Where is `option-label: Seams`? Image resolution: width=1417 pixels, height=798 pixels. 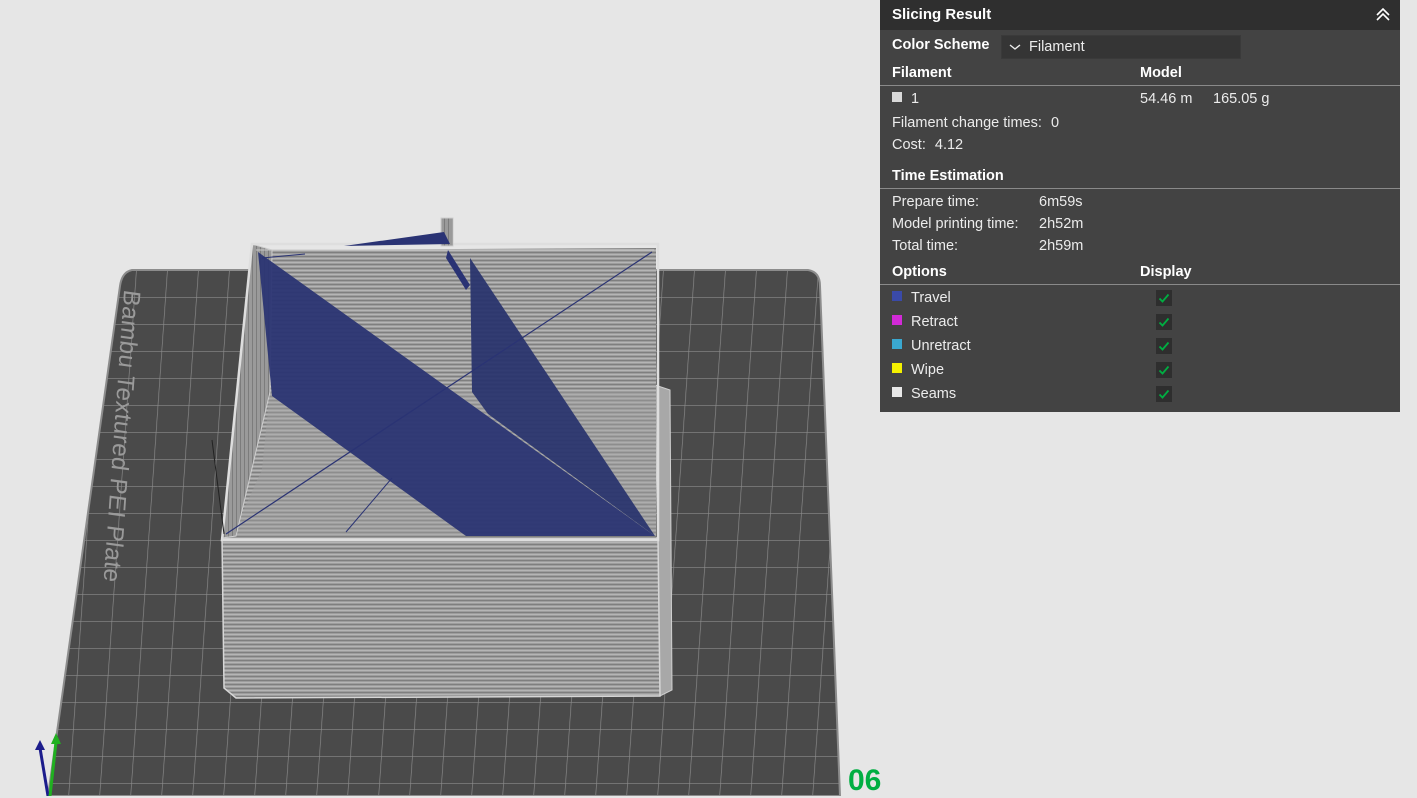
option-label: Seams is located at coordinates (934, 394).